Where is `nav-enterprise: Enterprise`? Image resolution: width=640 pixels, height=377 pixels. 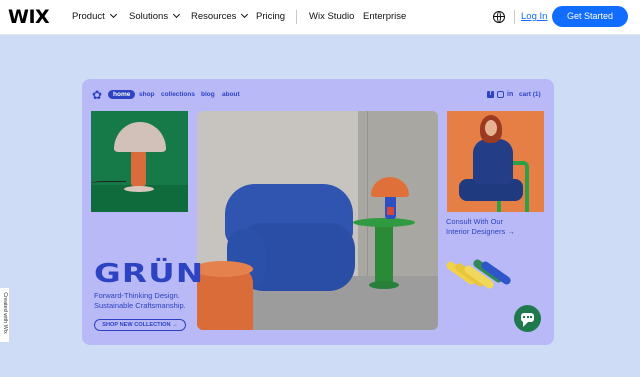
nav-enterprise: Enterprise is located at coordinates (384, 16).